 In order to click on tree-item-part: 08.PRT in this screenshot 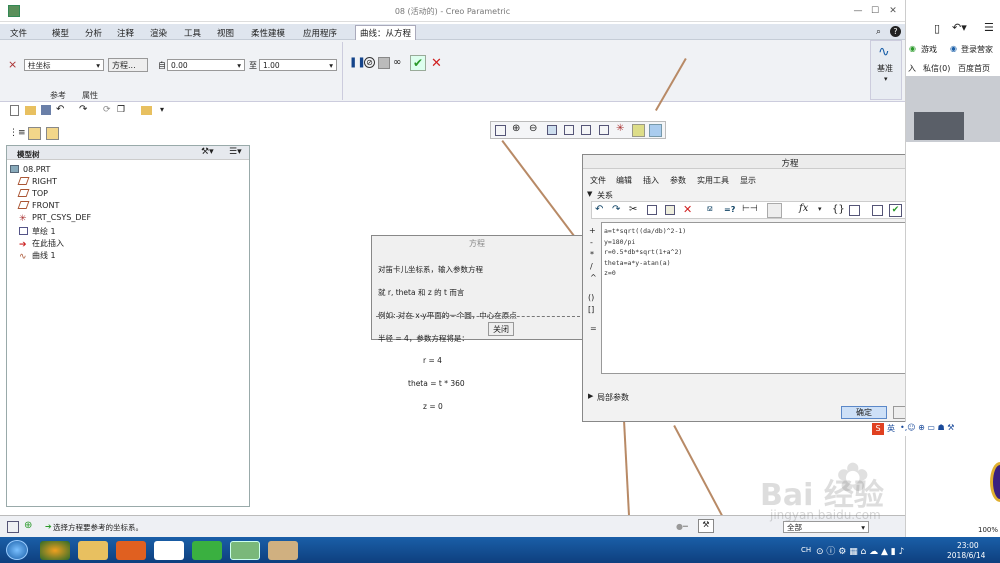, I will do `click(30, 169)`.